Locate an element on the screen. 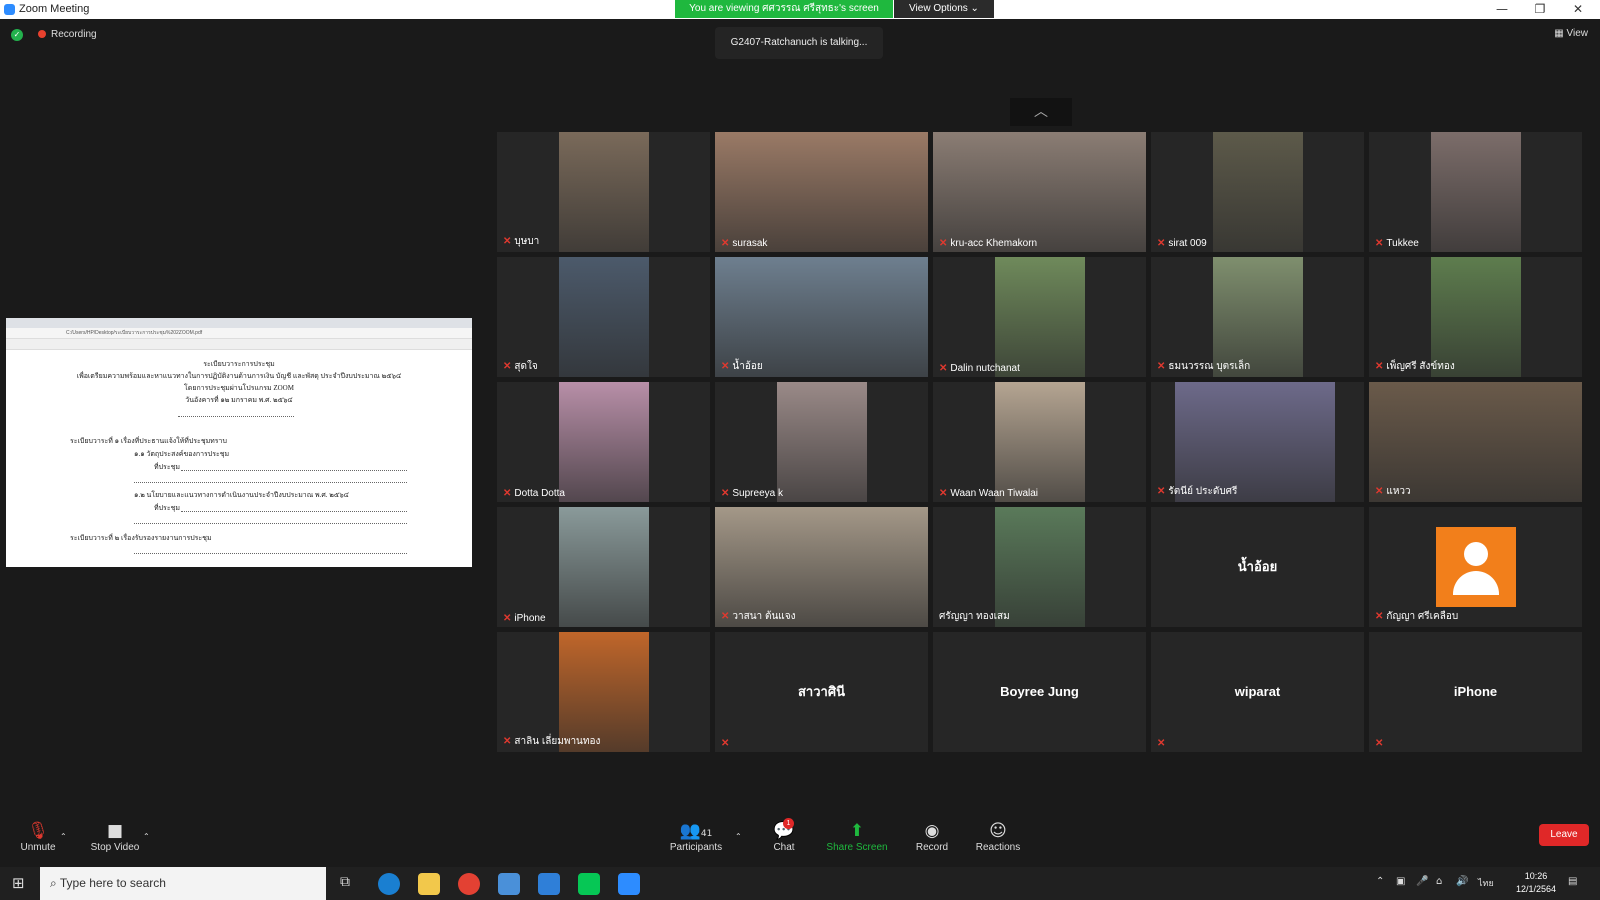 Image resolution: width=1600 pixels, height=900 pixels. participant-tile: ✕ เพ็ญศรี สังข์ทอง is located at coordinates (1475, 317).